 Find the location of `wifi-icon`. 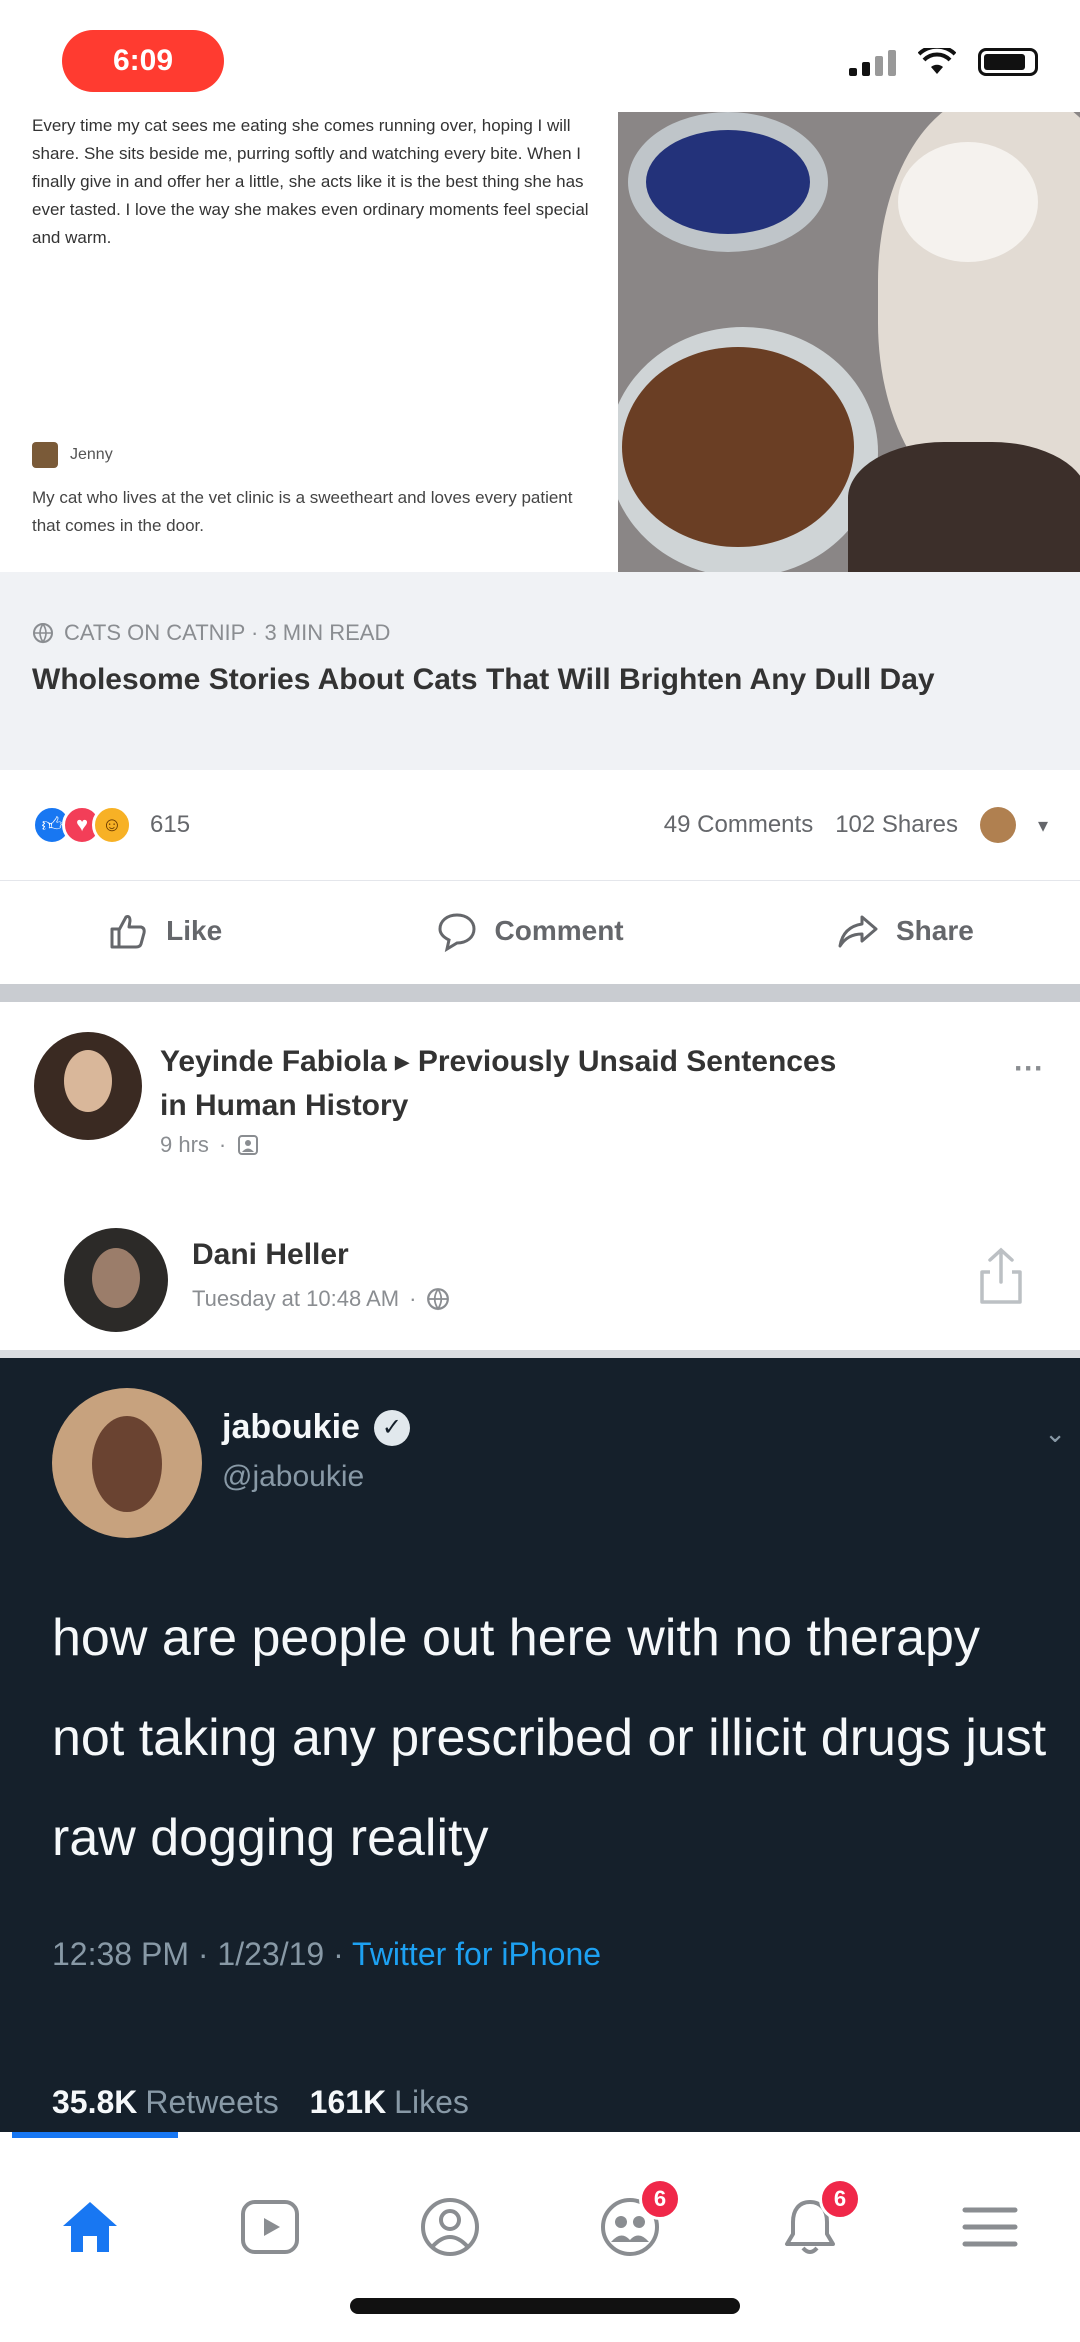

wifi-icon is located at coordinates (937, 61).